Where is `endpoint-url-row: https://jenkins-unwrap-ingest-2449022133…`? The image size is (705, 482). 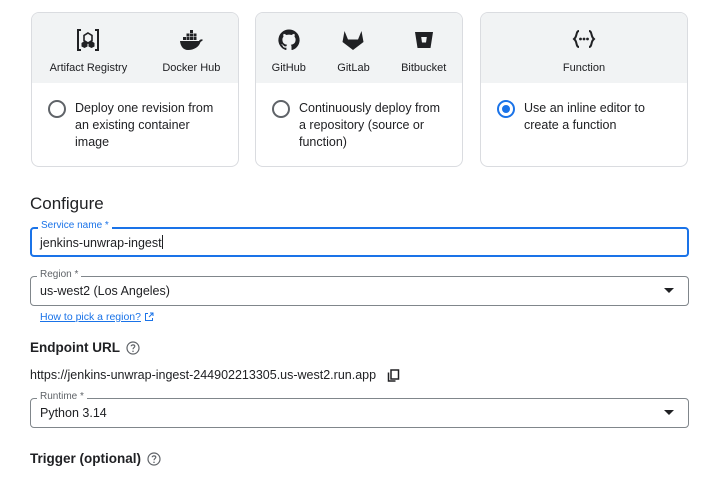 endpoint-url-row: https://jenkins-unwrap-ingest-2449022133… is located at coordinates (215, 375).